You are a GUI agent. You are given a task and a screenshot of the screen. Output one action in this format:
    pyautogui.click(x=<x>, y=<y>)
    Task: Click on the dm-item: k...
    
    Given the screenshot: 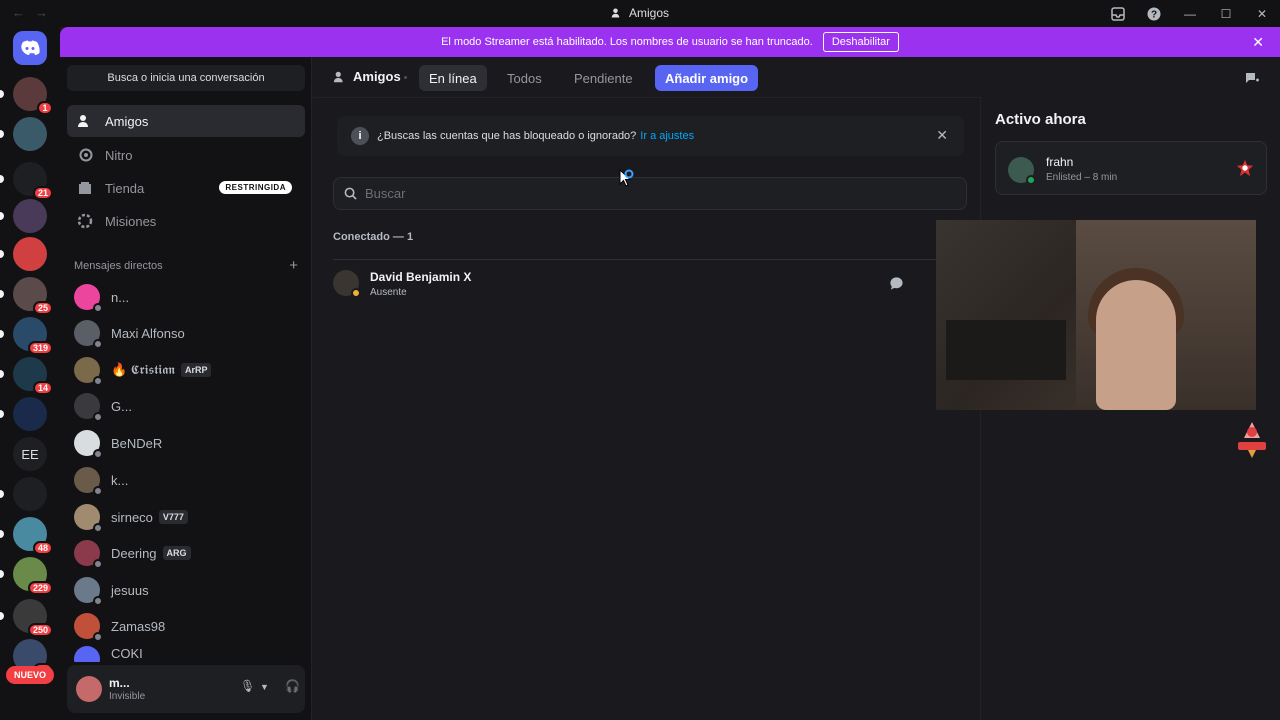 What is the action you would take?
    pyautogui.click(x=186, y=480)
    